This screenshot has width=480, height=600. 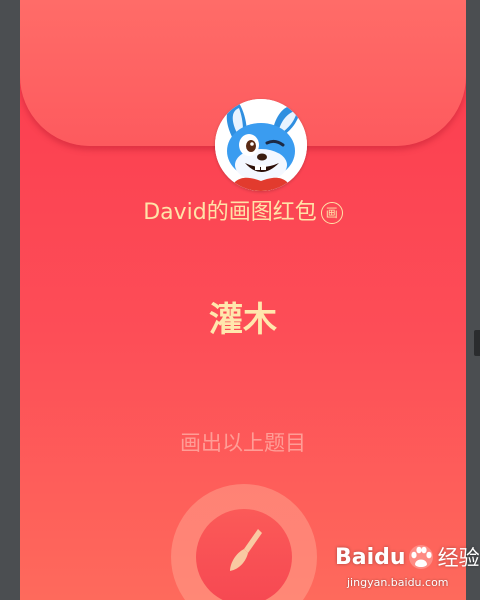 I want to click on watermark-brand-cn: 经验, so click(x=458, y=558).